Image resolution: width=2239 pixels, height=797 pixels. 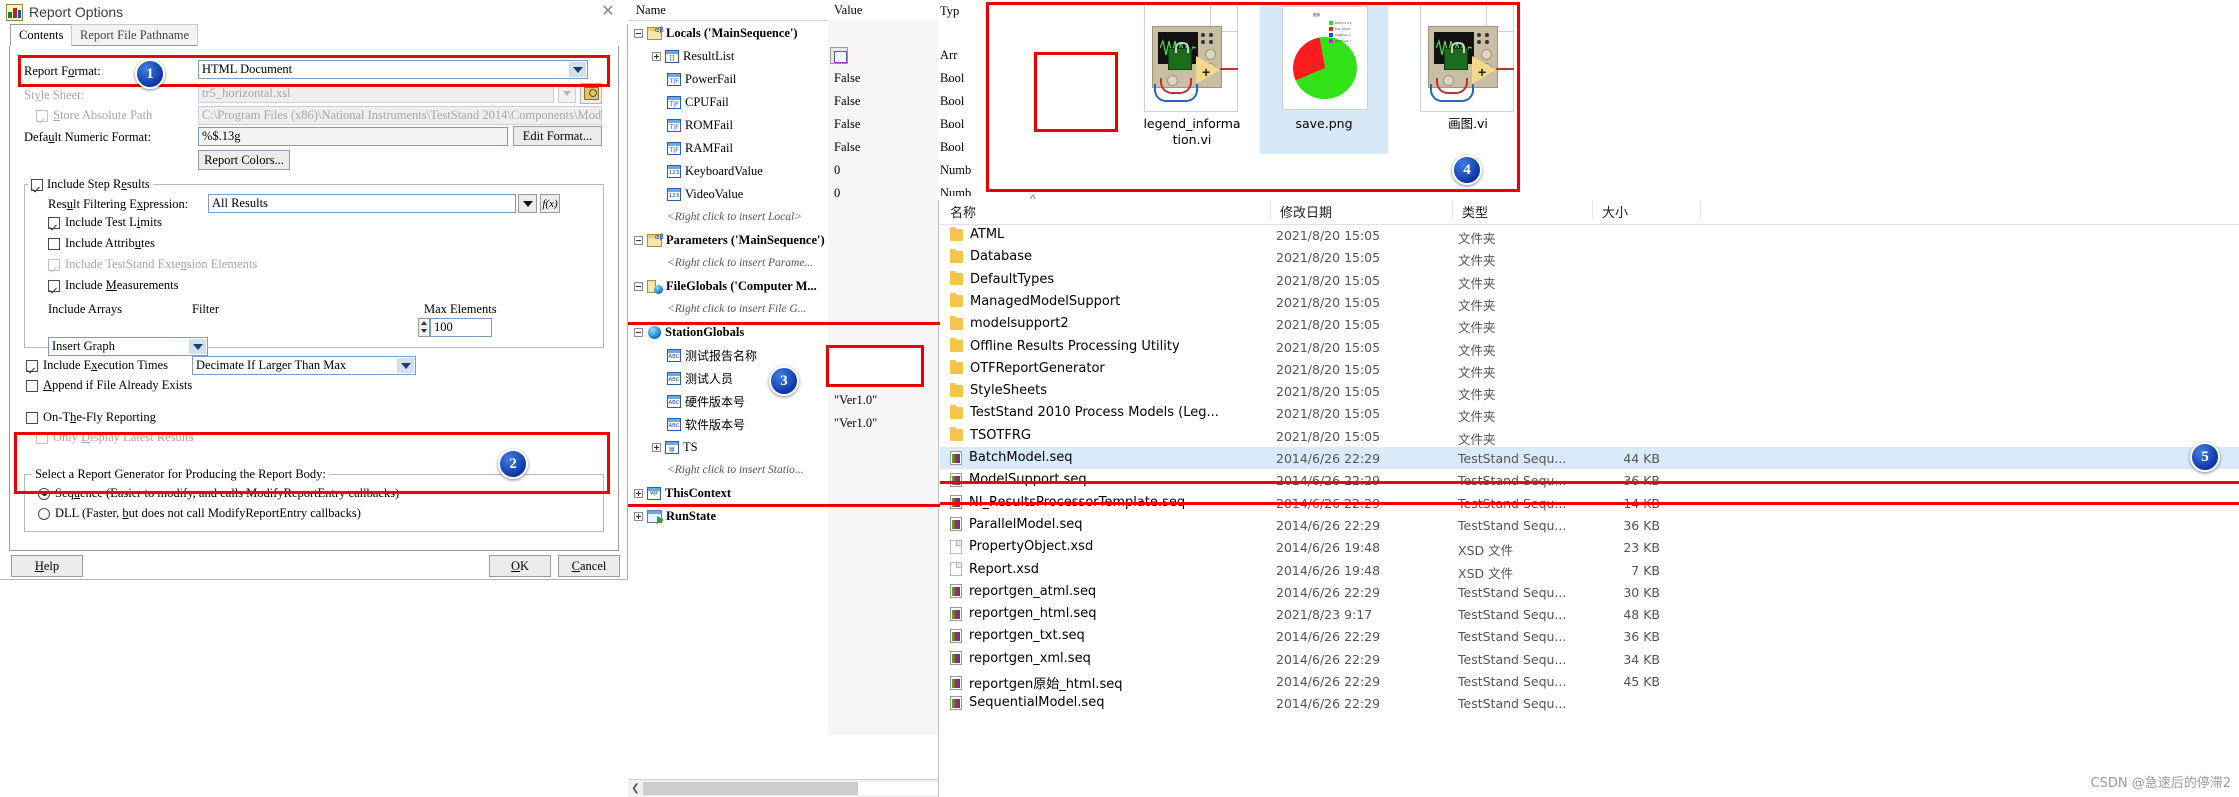 I want to click on variable-row: <Right click to insert Local>, so click(x=783, y=217).